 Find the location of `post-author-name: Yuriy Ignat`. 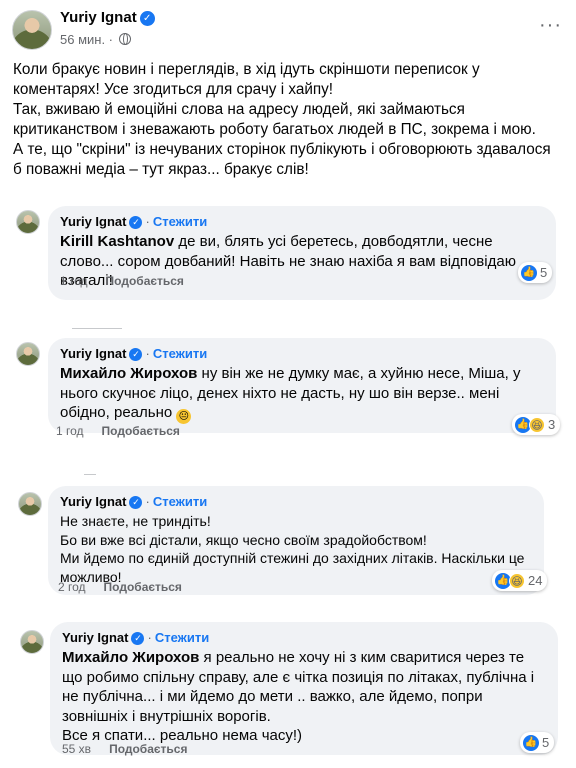

post-author-name: Yuriy Ignat is located at coordinates (98, 17).